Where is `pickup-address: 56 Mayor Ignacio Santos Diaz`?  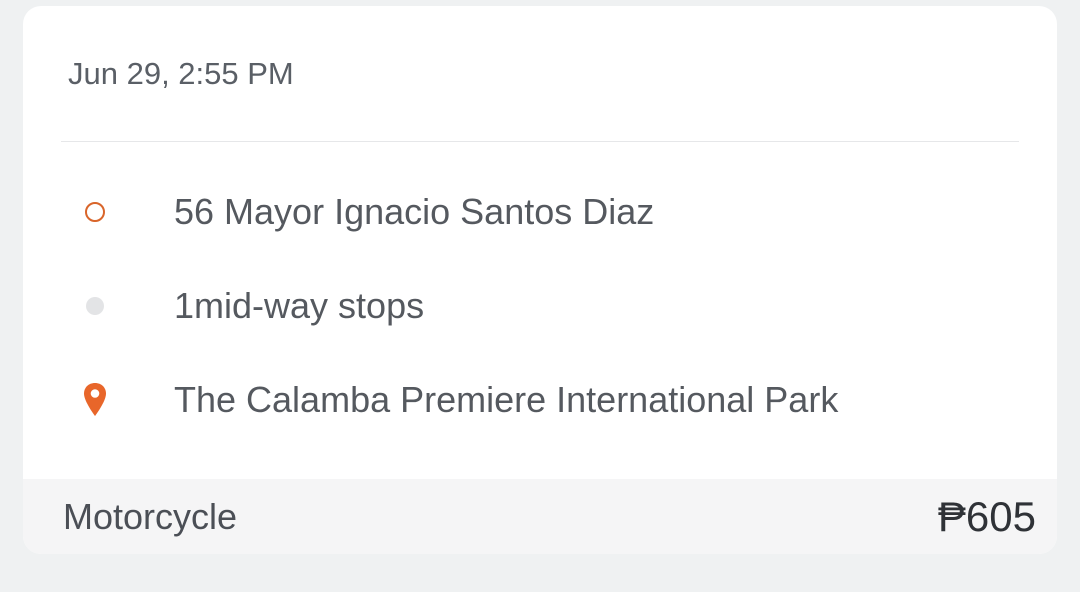
pickup-address: 56 Mayor Ignacio Santos Diaz is located at coordinates (414, 211).